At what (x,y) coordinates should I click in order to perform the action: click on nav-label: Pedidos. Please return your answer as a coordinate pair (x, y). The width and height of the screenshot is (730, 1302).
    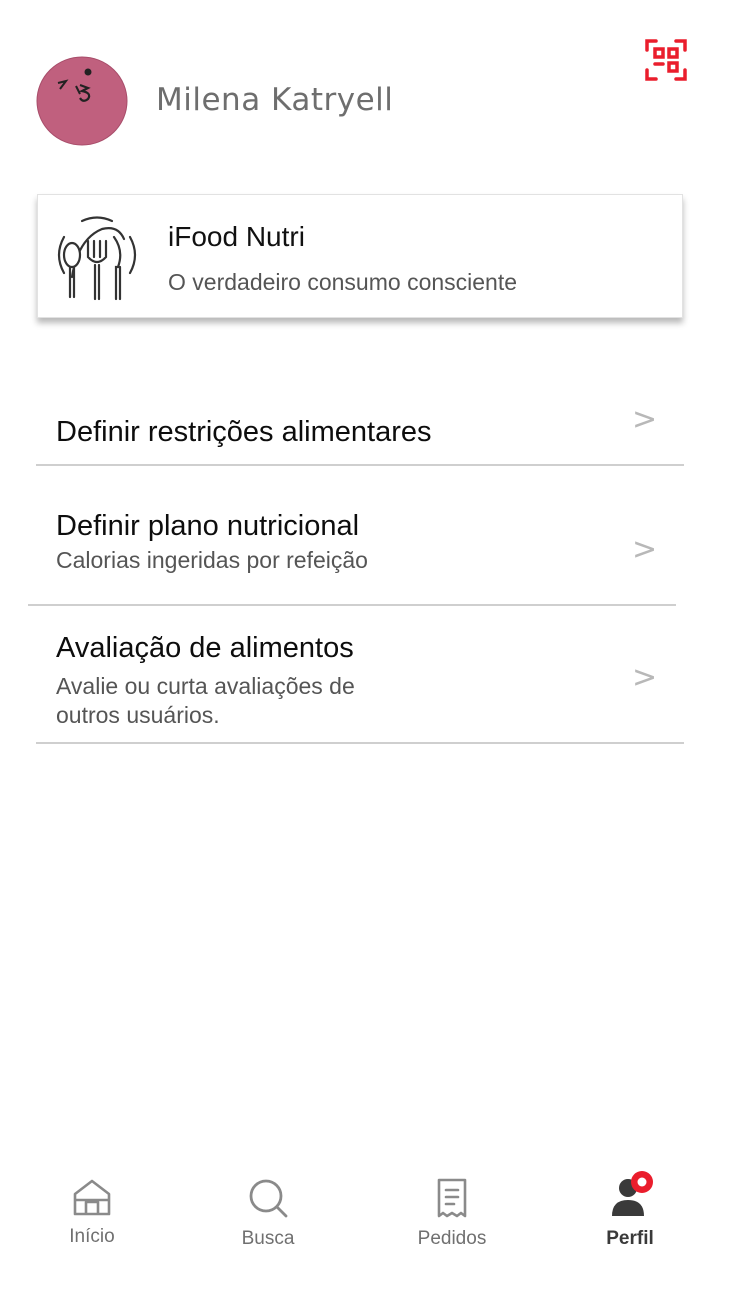
    Looking at the image, I should click on (452, 1238).